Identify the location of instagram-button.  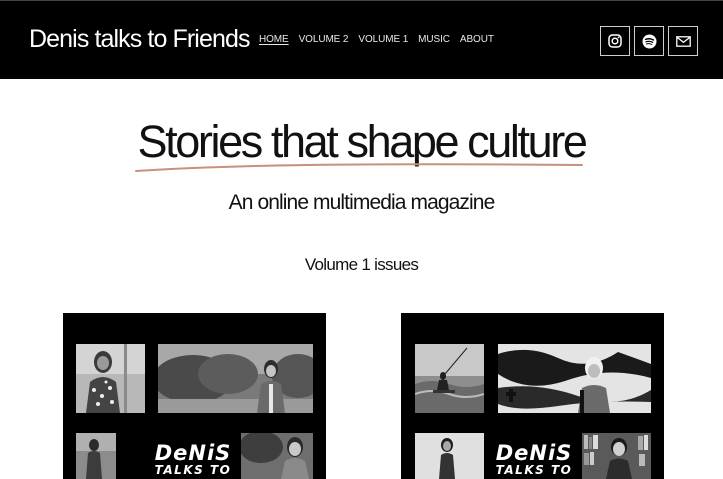
(615, 41).